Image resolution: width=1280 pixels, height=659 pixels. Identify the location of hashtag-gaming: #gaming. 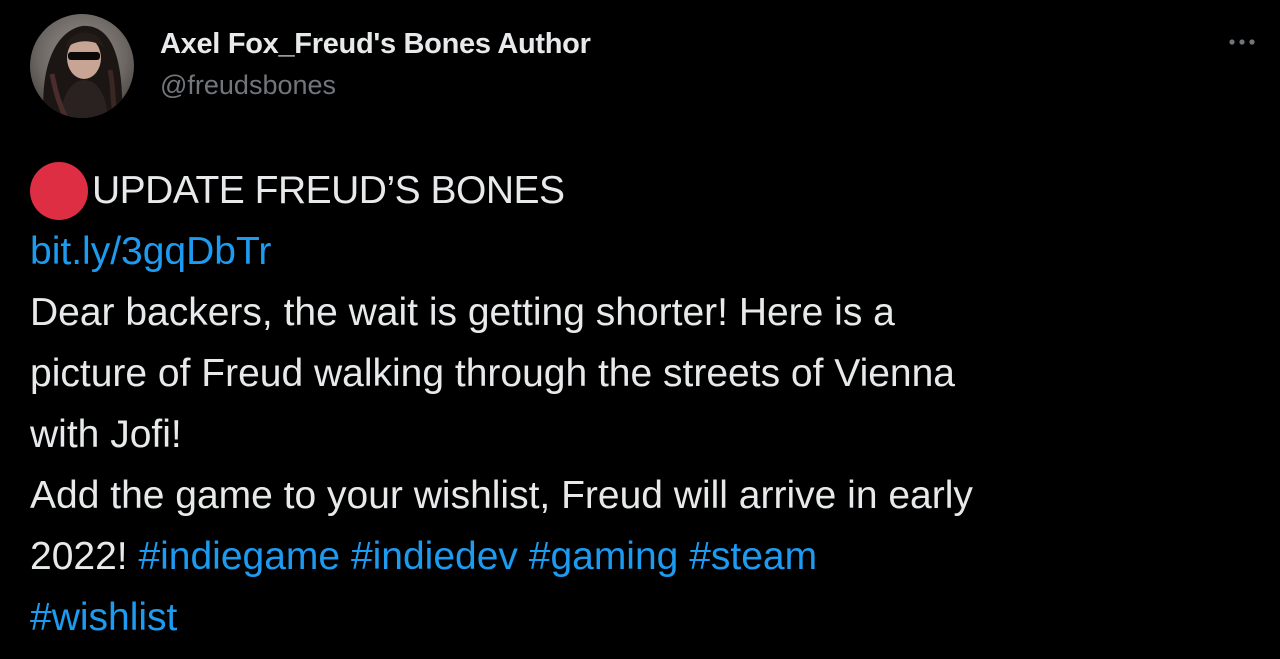
(604, 556).